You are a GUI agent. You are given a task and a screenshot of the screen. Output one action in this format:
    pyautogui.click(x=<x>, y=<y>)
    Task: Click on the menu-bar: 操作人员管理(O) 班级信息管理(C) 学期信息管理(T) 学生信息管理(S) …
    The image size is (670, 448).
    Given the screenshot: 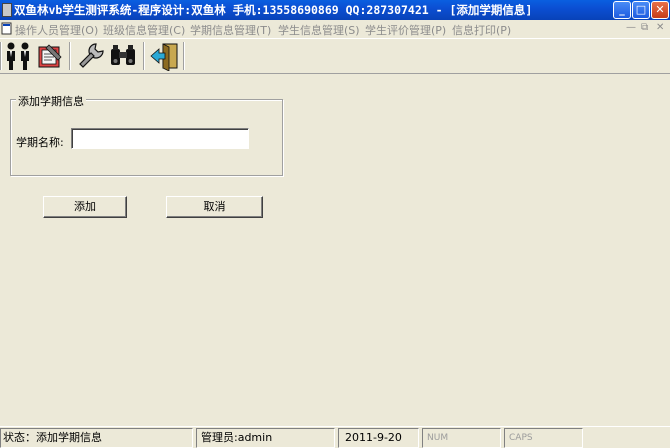 What is the action you would take?
    pyautogui.click(x=335, y=29)
    